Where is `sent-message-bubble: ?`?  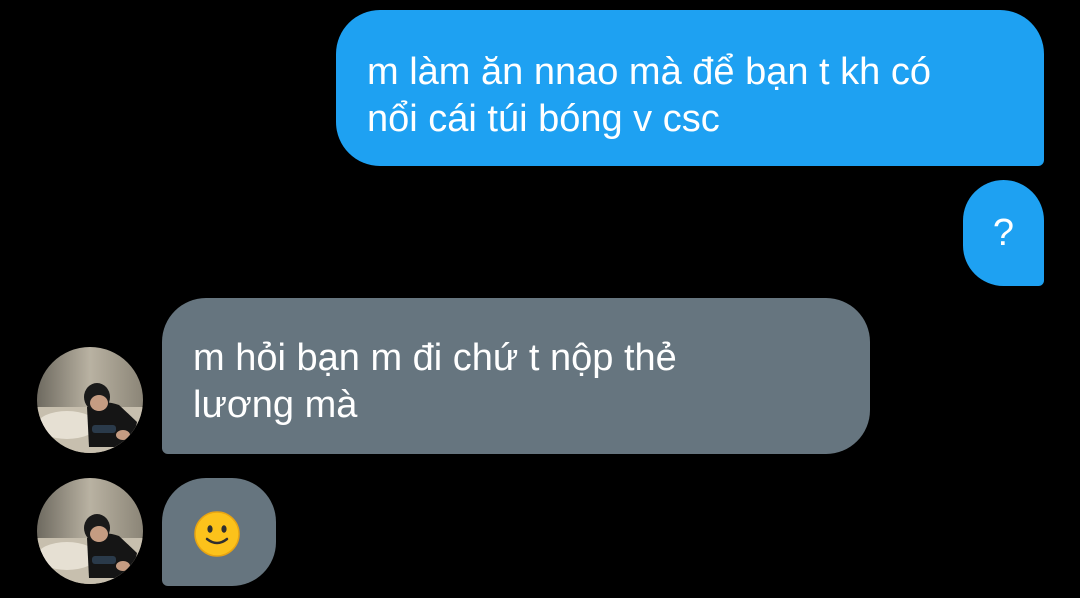 sent-message-bubble: ? is located at coordinates (1003, 233).